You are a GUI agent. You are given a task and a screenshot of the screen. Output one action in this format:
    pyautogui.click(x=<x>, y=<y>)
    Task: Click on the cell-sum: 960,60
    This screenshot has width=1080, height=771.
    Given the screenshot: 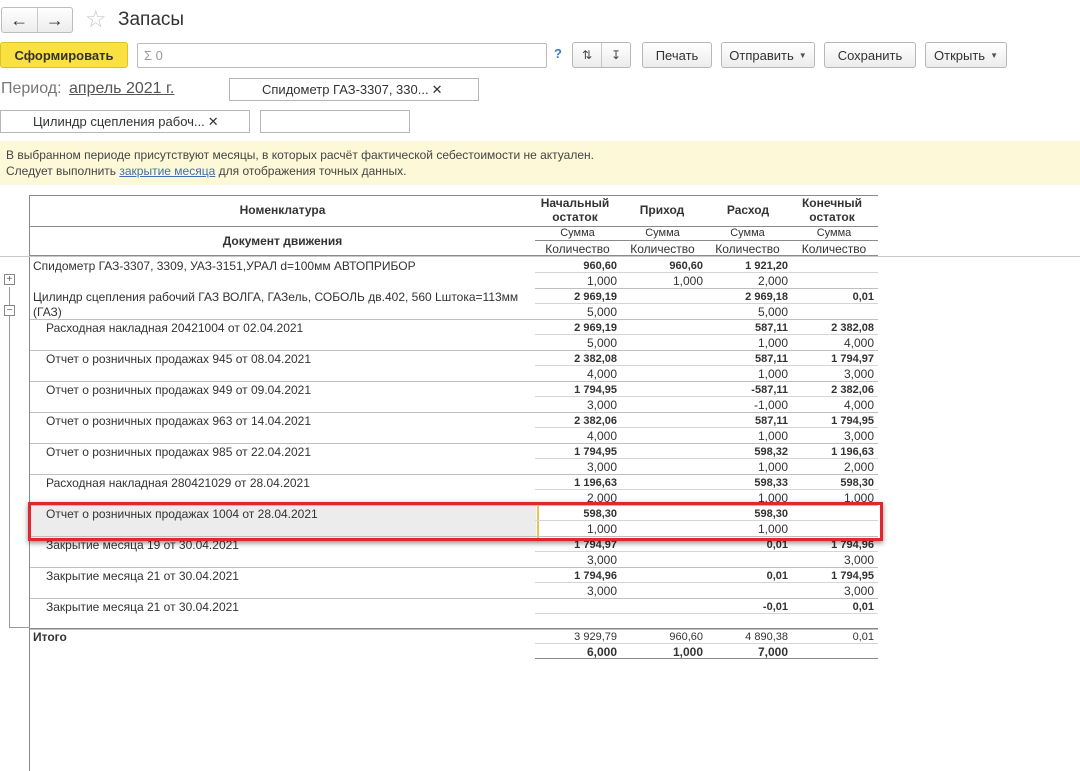 What is the action you would take?
    pyautogui.click(x=686, y=266)
    